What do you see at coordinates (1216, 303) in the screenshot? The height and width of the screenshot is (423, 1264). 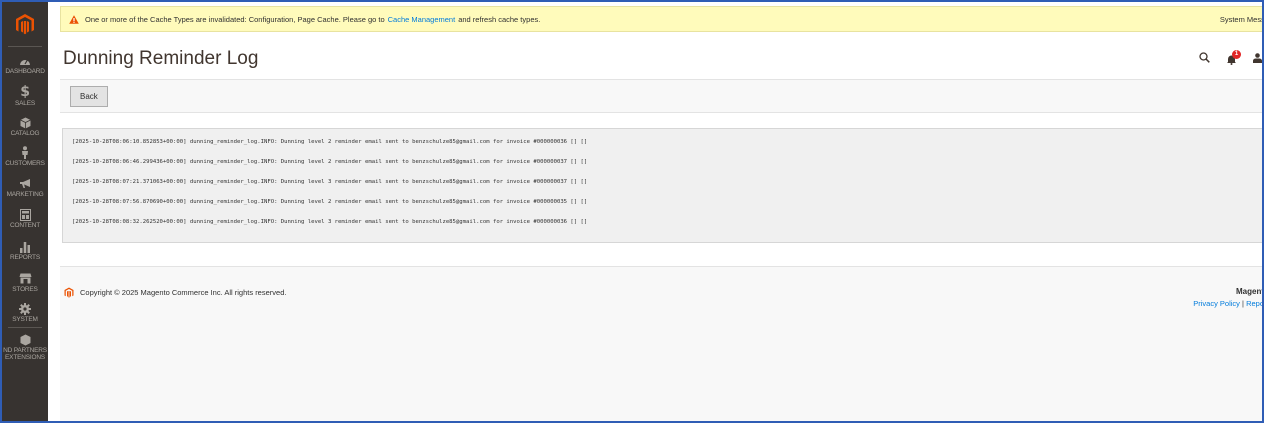 I see `privacy-policy-link: Privacy Policy` at bounding box center [1216, 303].